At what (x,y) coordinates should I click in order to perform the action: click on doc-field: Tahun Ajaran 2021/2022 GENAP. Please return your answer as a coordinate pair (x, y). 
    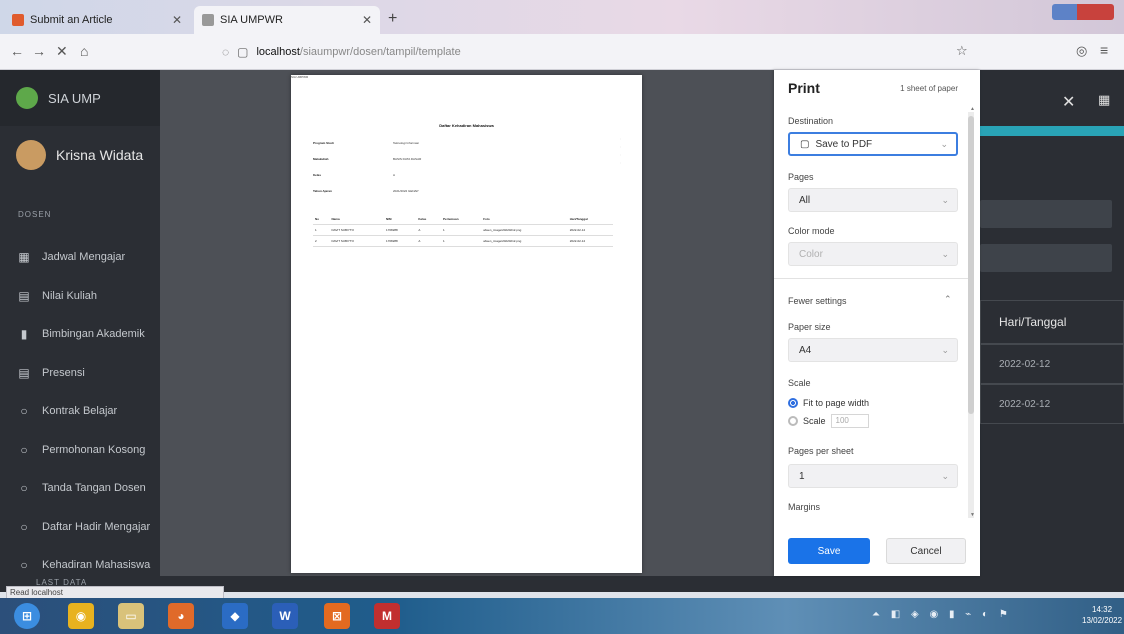
    Looking at the image, I should click on (366, 191).